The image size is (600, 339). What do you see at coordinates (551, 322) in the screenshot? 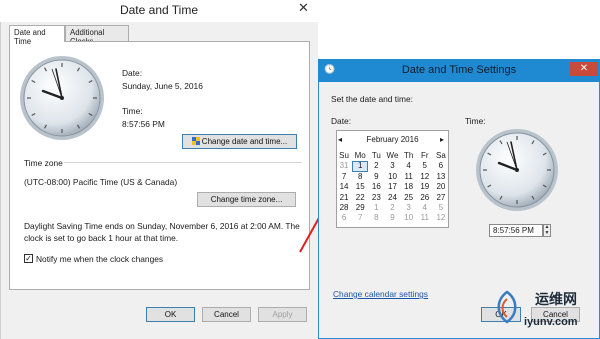
I see `watermark-url: iyunv.com` at bounding box center [551, 322].